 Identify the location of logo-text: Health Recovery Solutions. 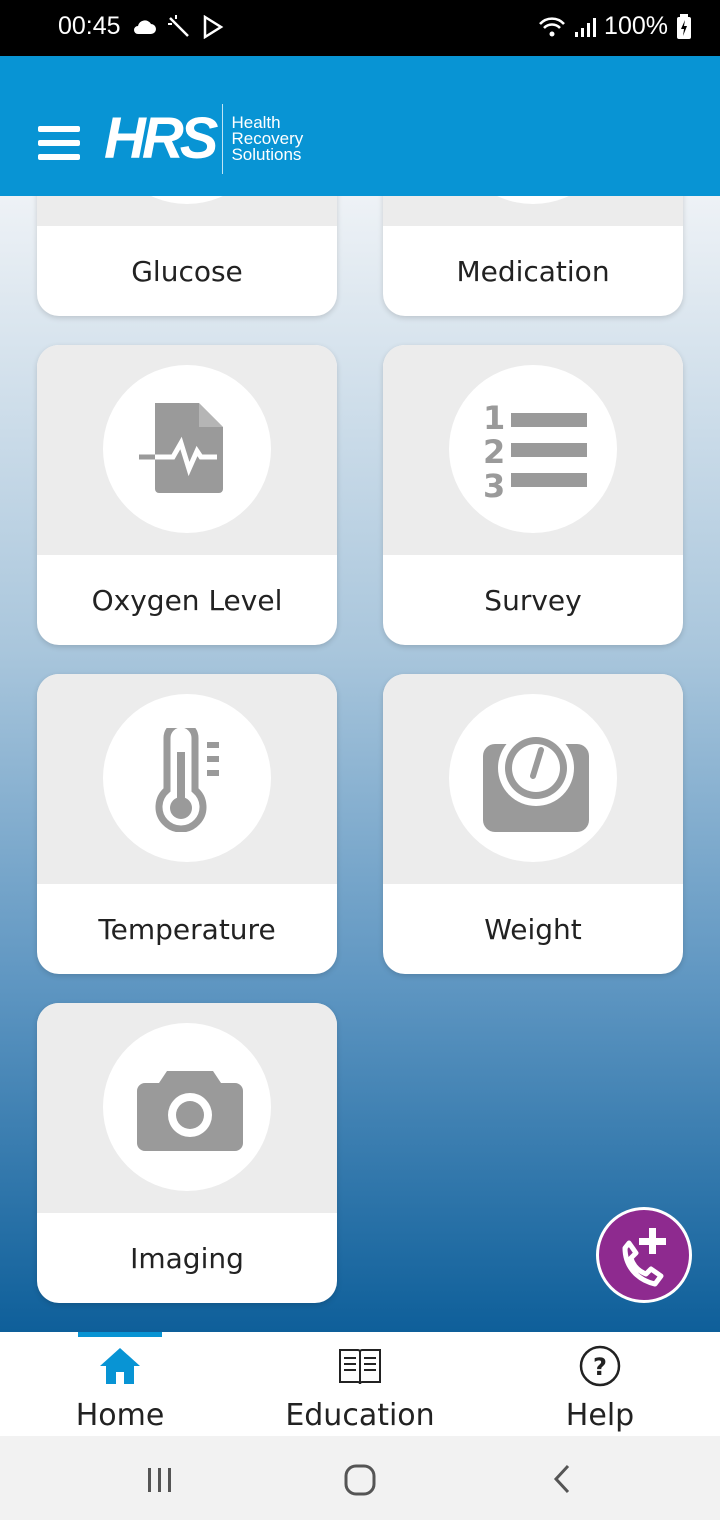
(267, 139).